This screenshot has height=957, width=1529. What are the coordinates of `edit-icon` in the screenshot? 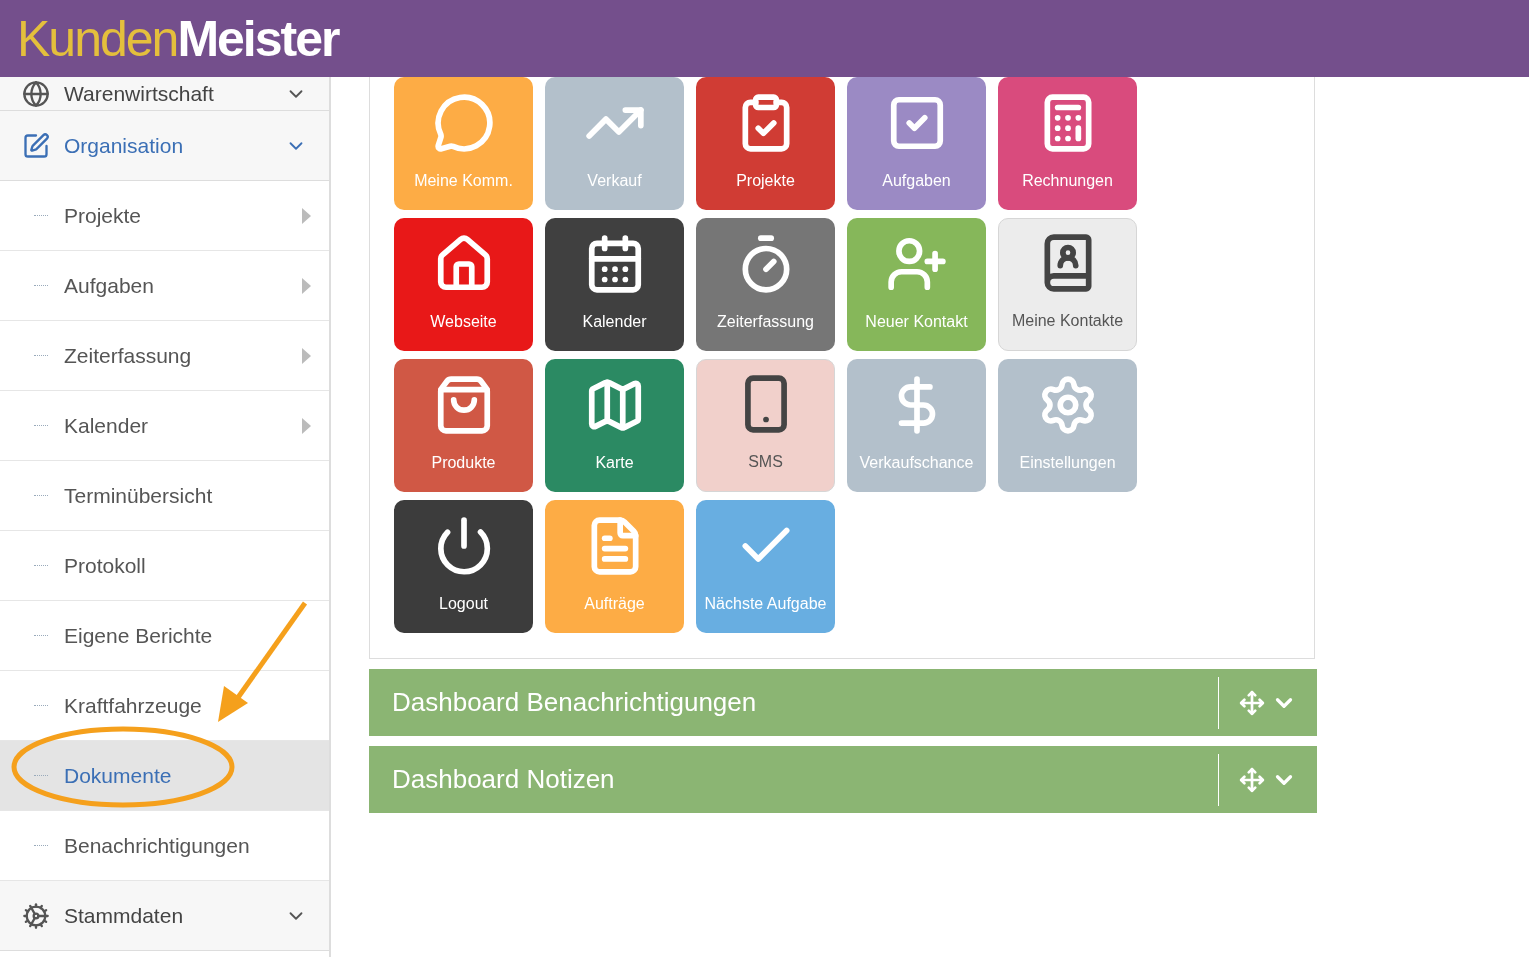 It's located at (36, 145).